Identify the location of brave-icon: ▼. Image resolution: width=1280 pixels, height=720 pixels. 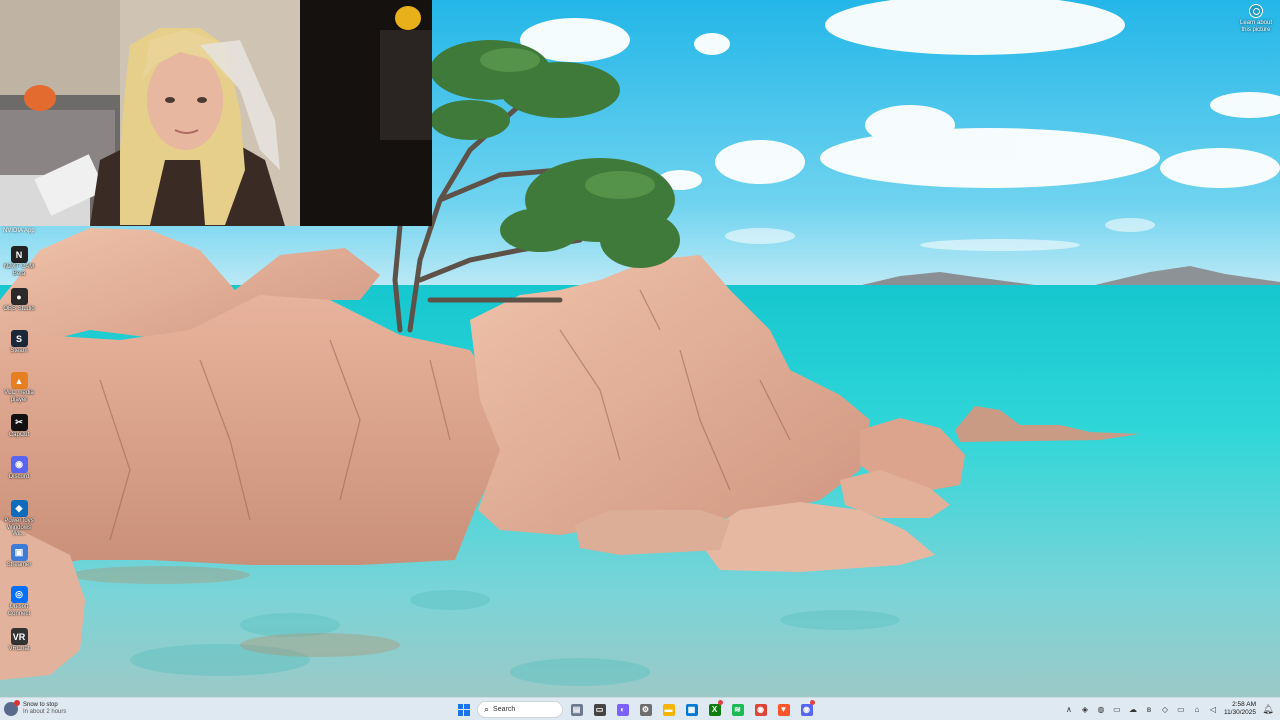
(783, 709).